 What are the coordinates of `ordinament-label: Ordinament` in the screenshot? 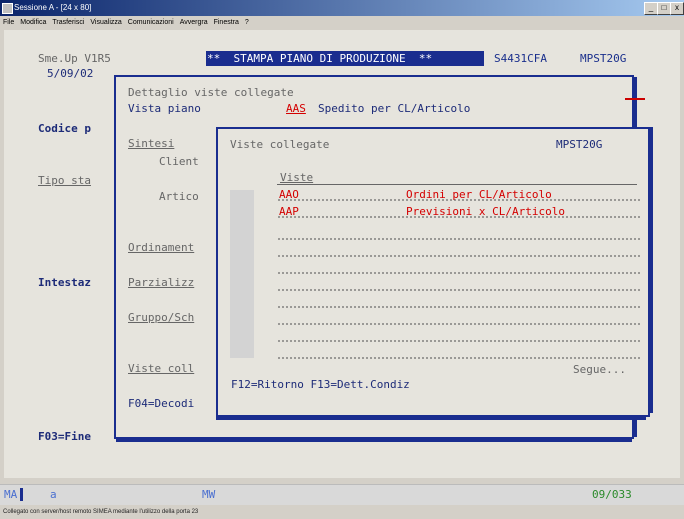 It's located at (161, 247).